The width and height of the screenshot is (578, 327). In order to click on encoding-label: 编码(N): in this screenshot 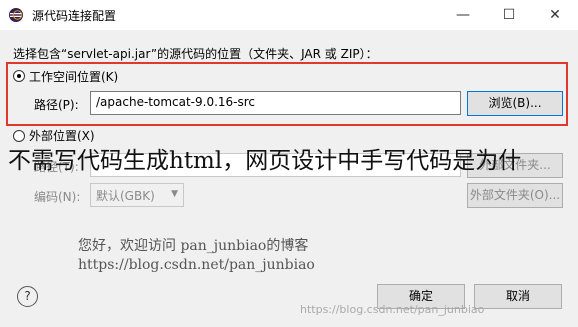, I will do `click(57, 197)`.